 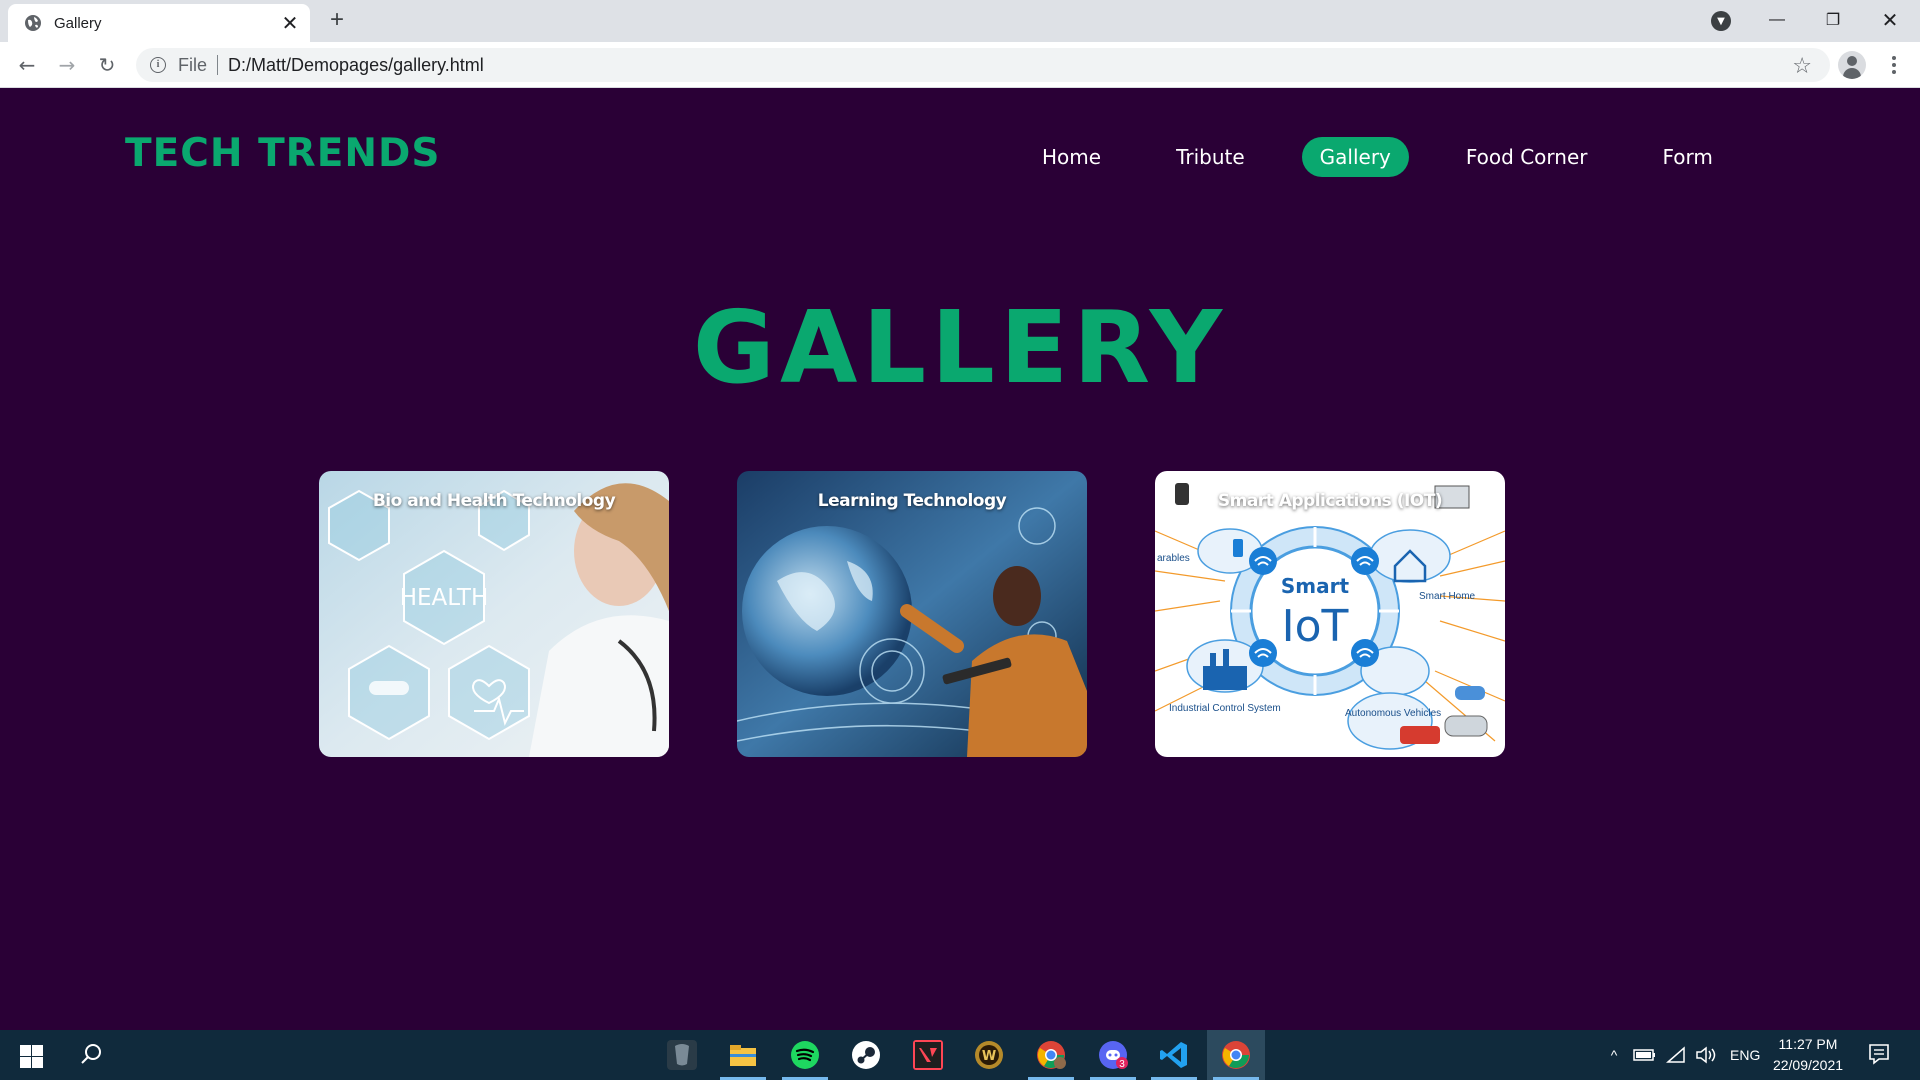 What do you see at coordinates (1645, 1055) in the screenshot?
I see `battery-icon` at bounding box center [1645, 1055].